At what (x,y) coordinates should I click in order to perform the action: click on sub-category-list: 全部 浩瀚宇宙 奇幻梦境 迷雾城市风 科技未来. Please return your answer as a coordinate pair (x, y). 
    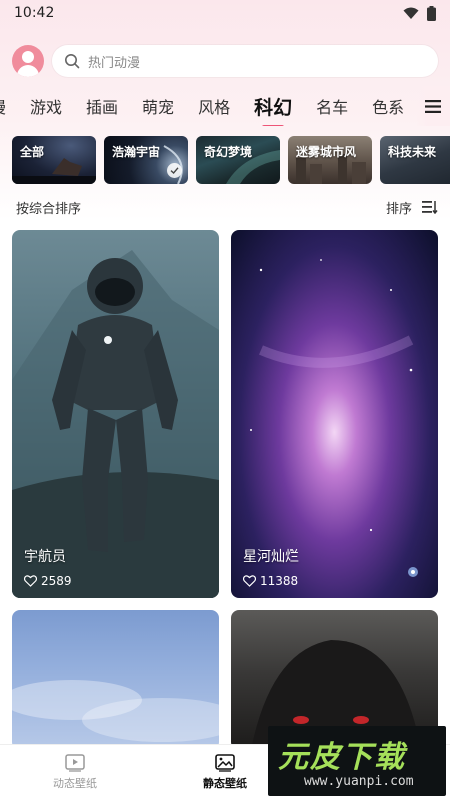
    Looking at the image, I should click on (231, 160).